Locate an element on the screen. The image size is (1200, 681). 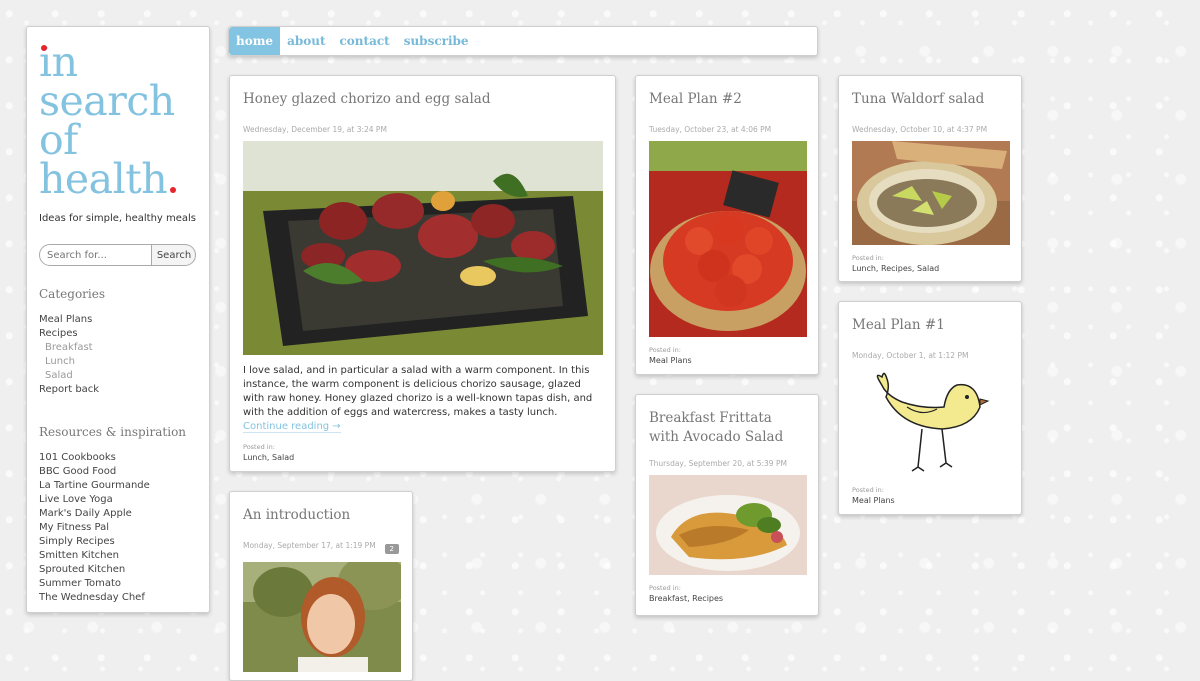
resource-link: Smitten Kitchen is located at coordinates (118, 556).